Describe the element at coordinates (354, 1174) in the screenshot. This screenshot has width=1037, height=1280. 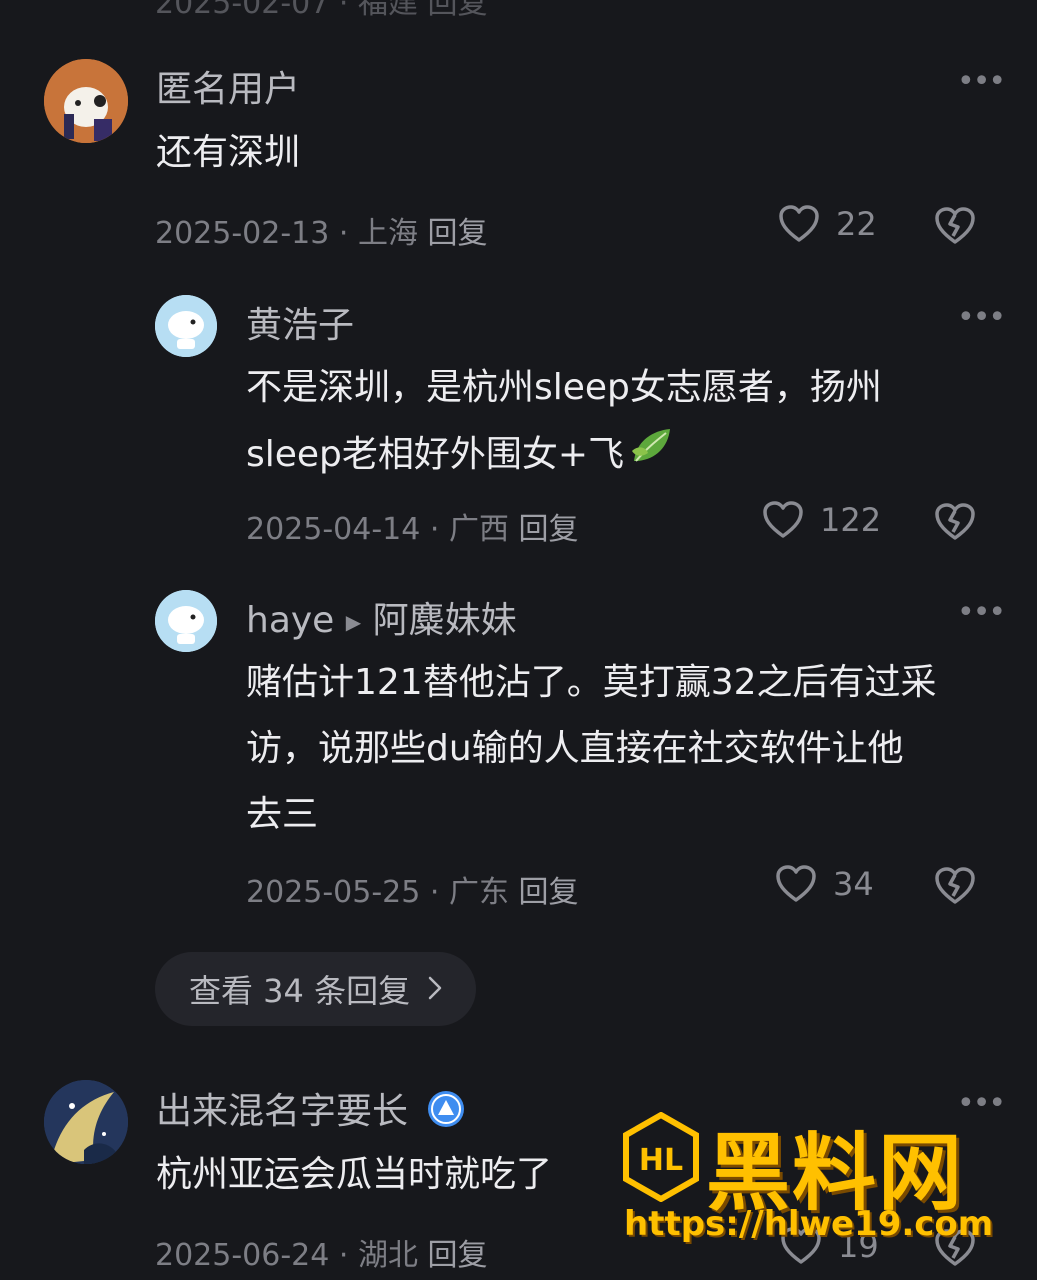
I see `comment-text: 杭州亚运会瓜当时就吃了` at that location.